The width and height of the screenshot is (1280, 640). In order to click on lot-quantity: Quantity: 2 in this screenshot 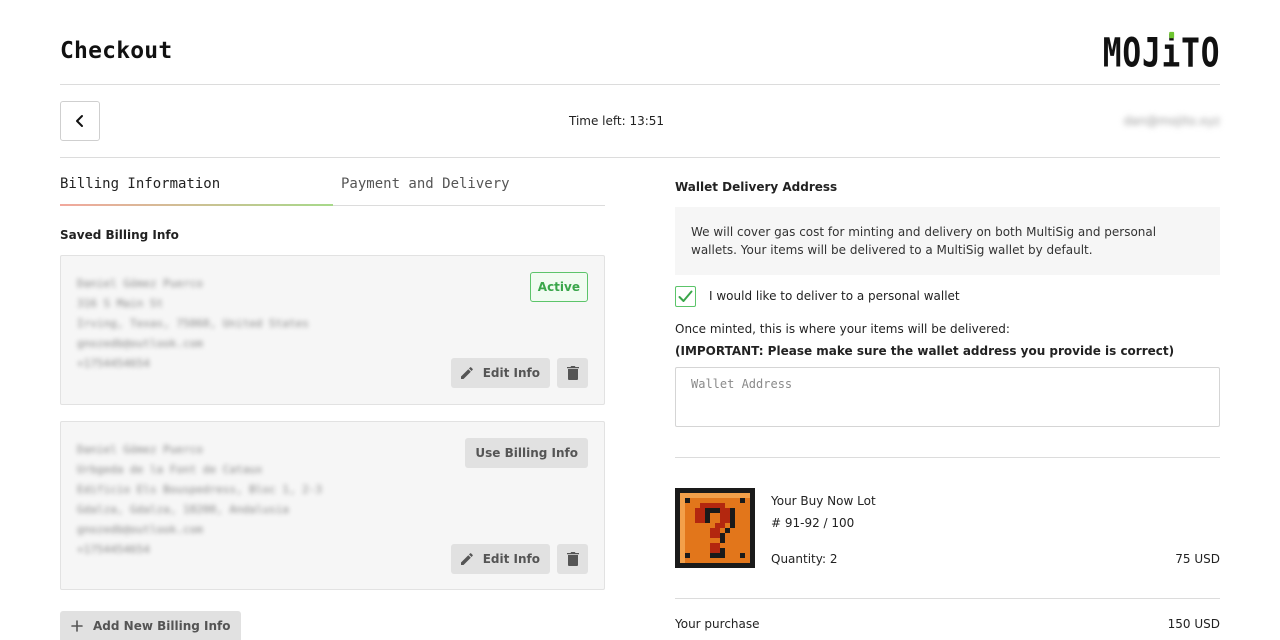, I will do `click(804, 559)`.